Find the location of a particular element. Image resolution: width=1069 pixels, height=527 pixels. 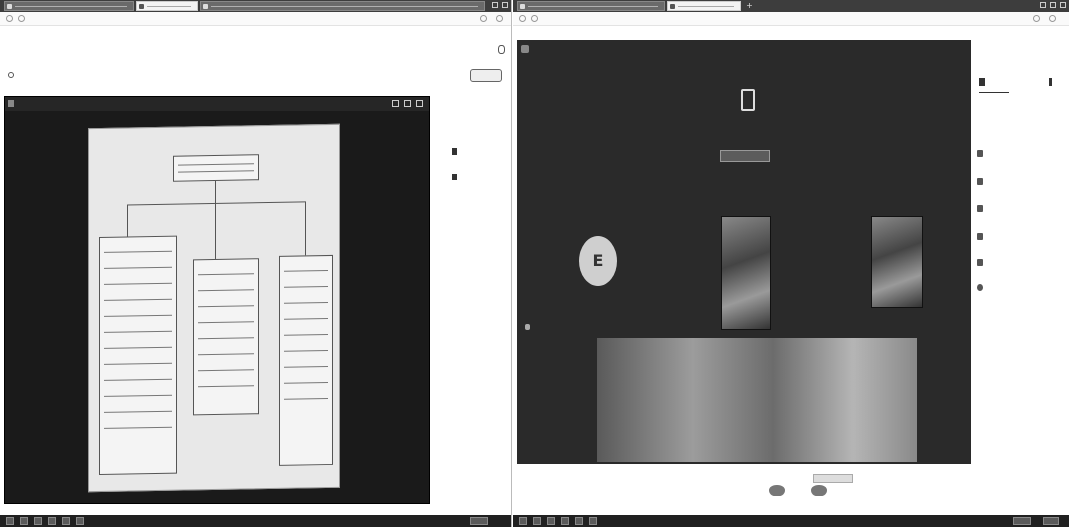

fullscreen-icon is located at coordinates (407, 103).